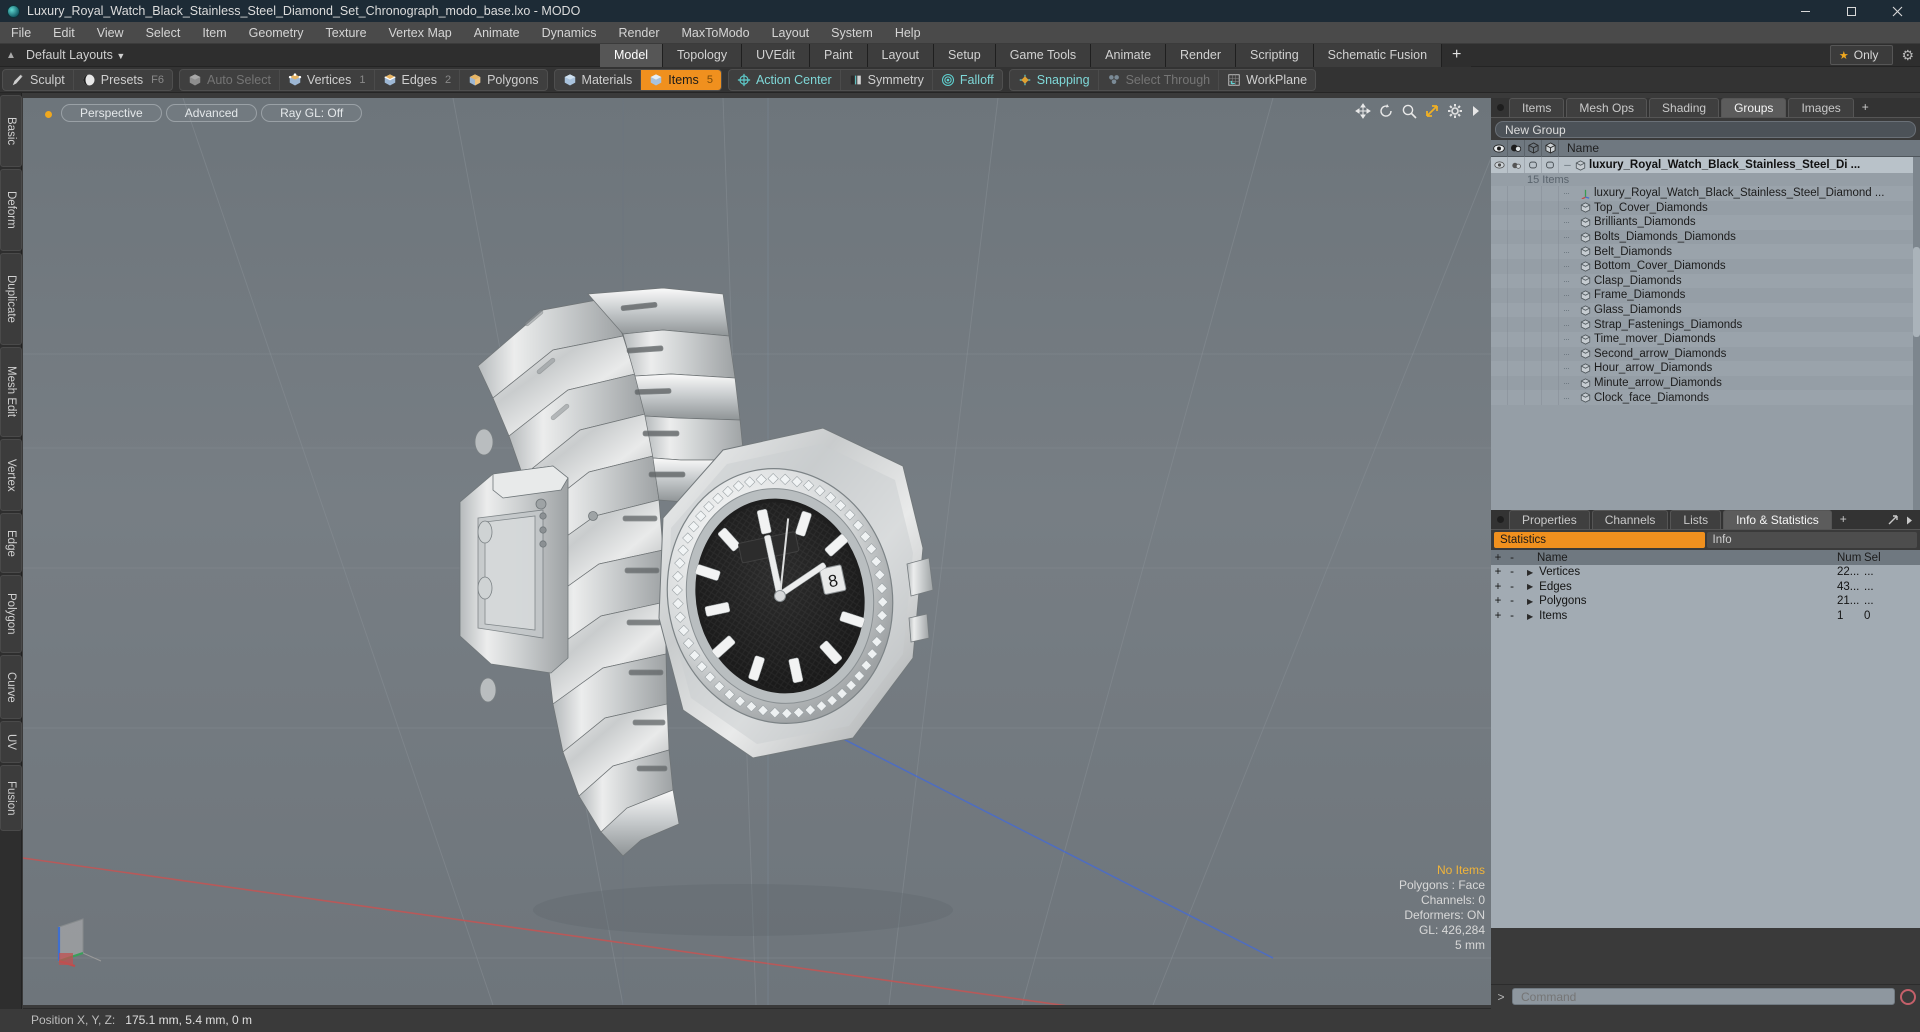 The height and width of the screenshot is (1032, 1920). What do you see at coordinates (901, 55) in the screenshot?
I see `layout-tab-layout: Layout` at bounding box center [901, 55].